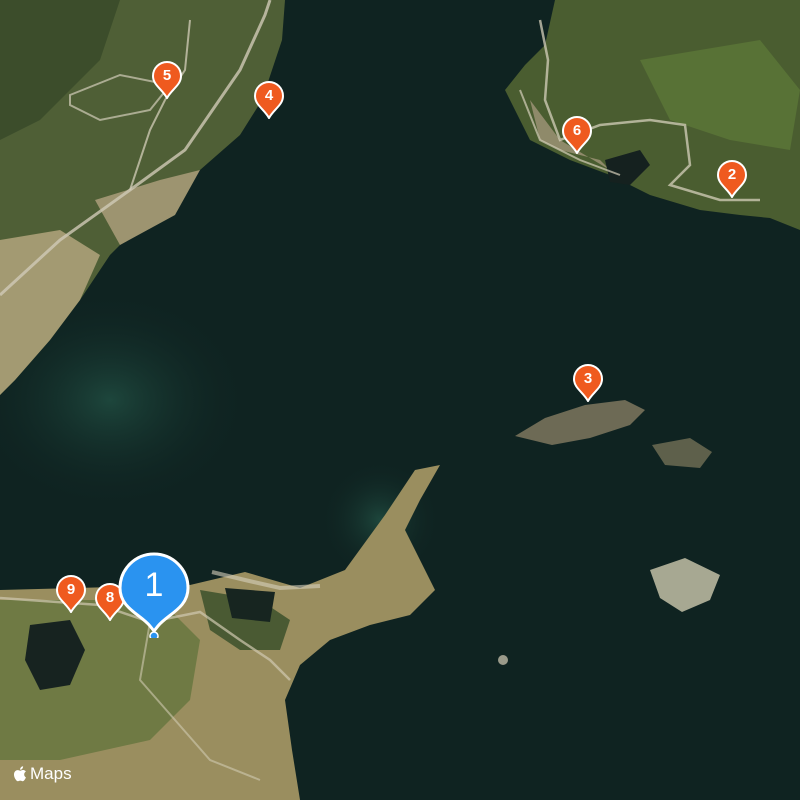 Image resolution: width=800 pixels, height=800 pixels. What do you see at coordinates (167, 75) in the screenshot?
I see `map-marker-label: 5` at bounding box center [167, 75].